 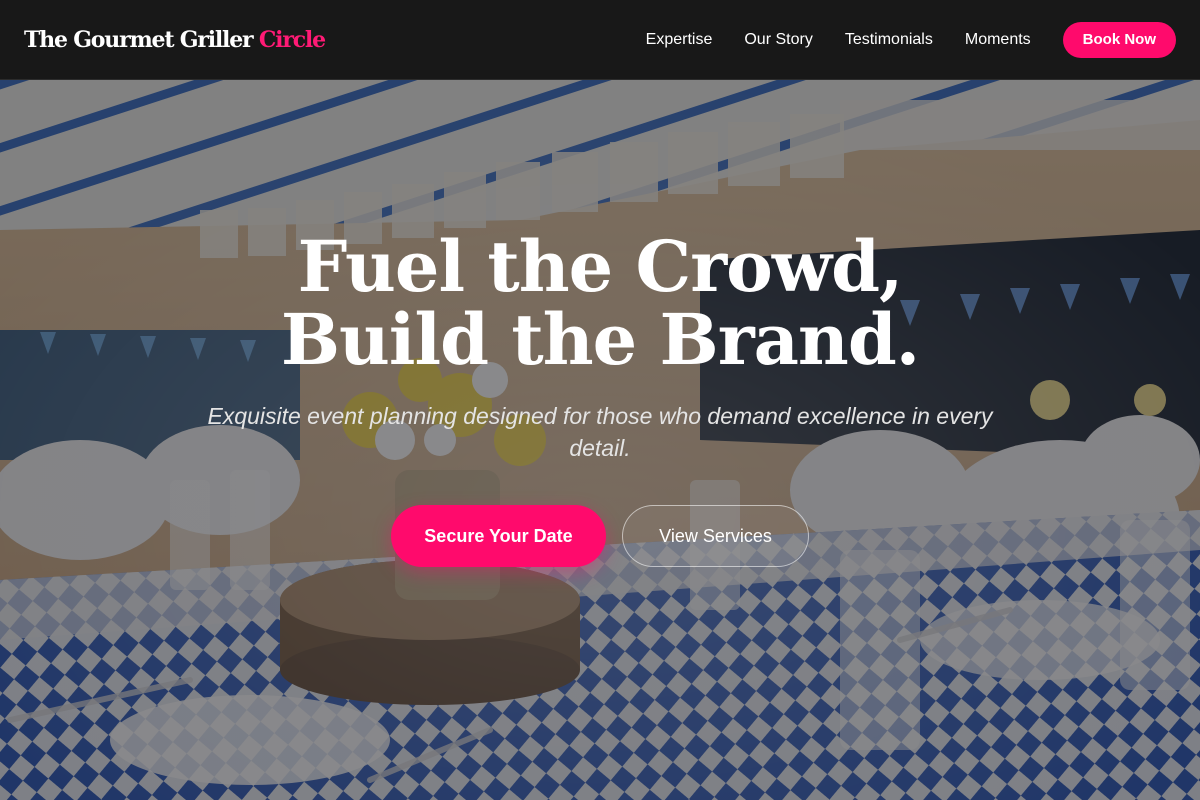 I want to click on hero-cta-row: Secure Your Date View Services, so click(x=600, y=536).